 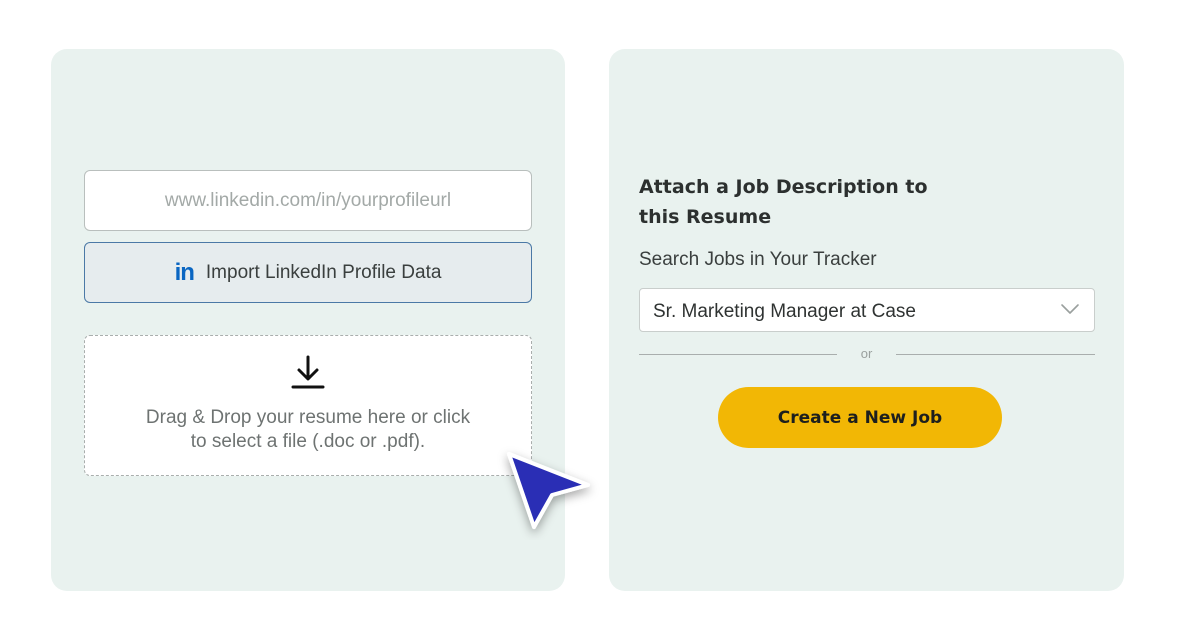 What do you see at coordinates (819, 202) in the screenshot?
I see `section-title: Attach a Job Description to this Resume` at bounding box center [819, 202].